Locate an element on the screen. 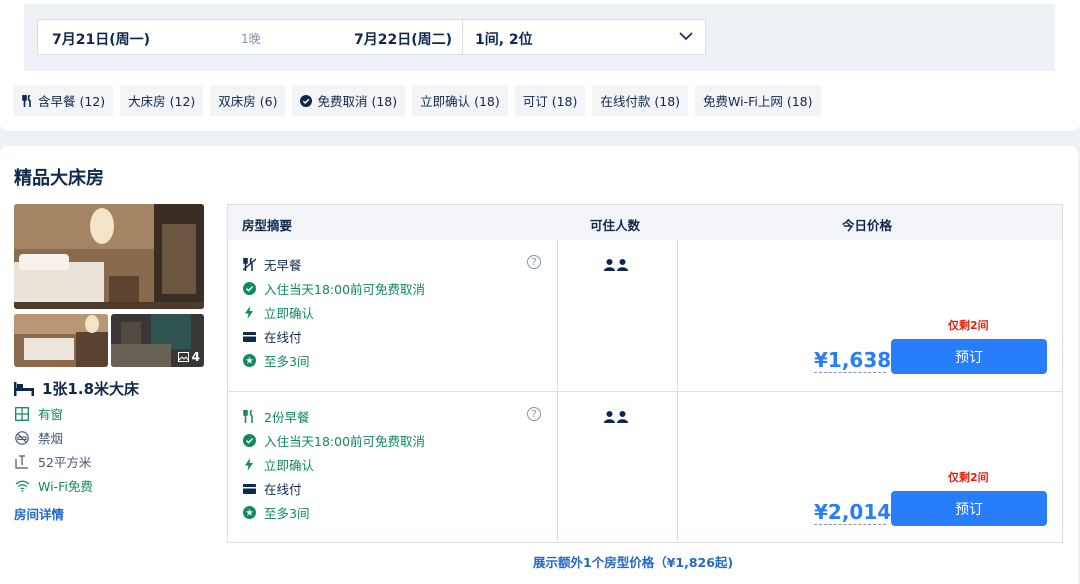 The height and width of the screenshot is (584, 1080). meal-label: 2份早餐 is located at coordinates (287, 417).